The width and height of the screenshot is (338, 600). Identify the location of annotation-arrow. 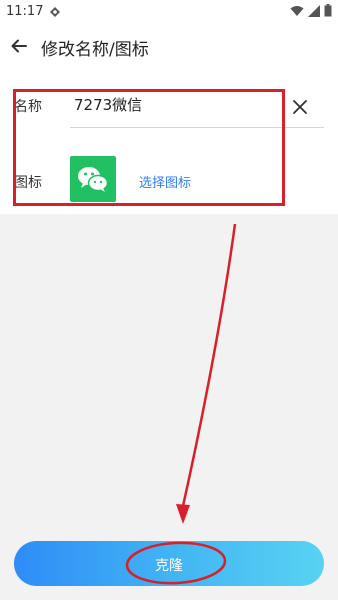
(209, 365).